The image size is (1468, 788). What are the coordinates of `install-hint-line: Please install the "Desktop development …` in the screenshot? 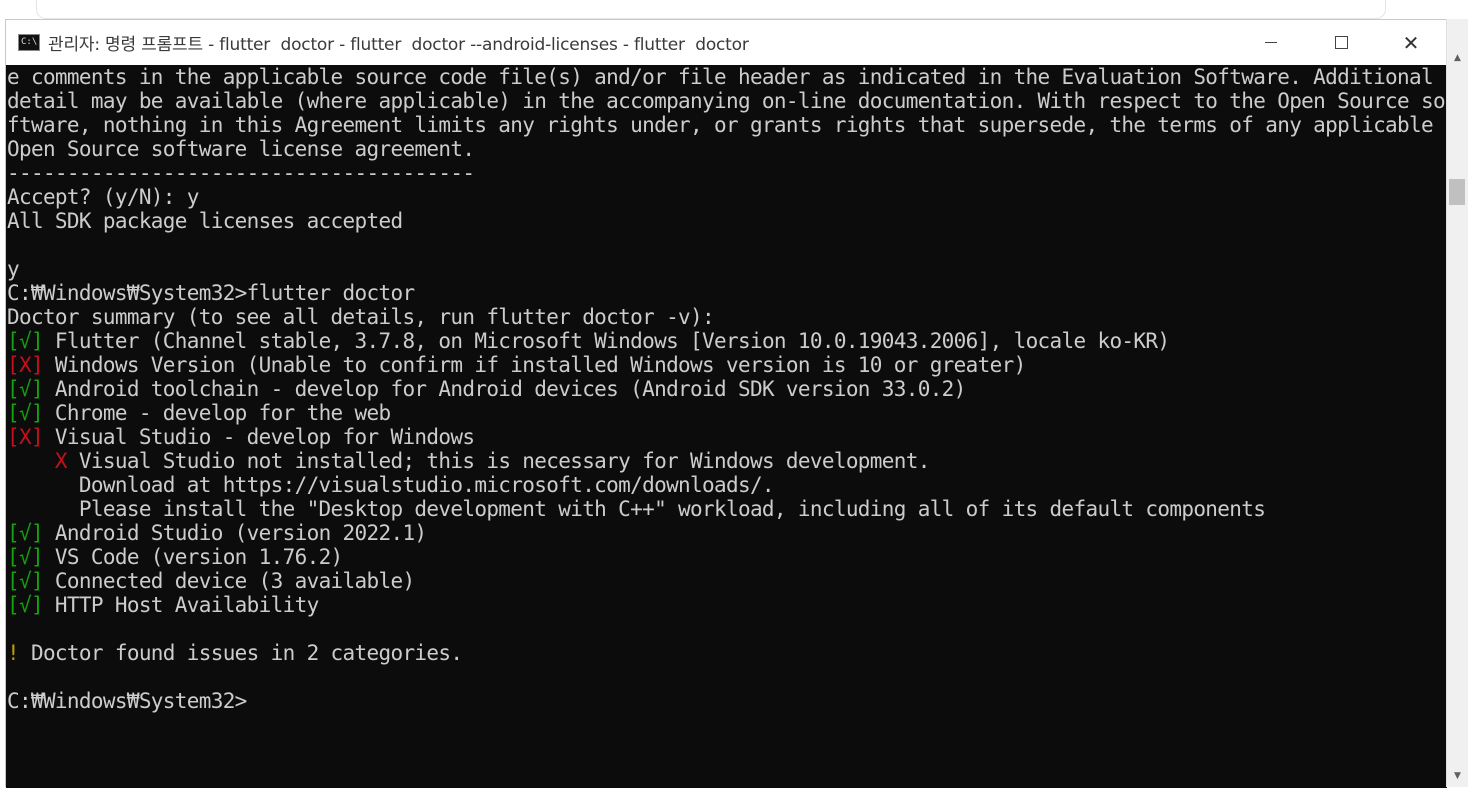 It's located at (636, 509).